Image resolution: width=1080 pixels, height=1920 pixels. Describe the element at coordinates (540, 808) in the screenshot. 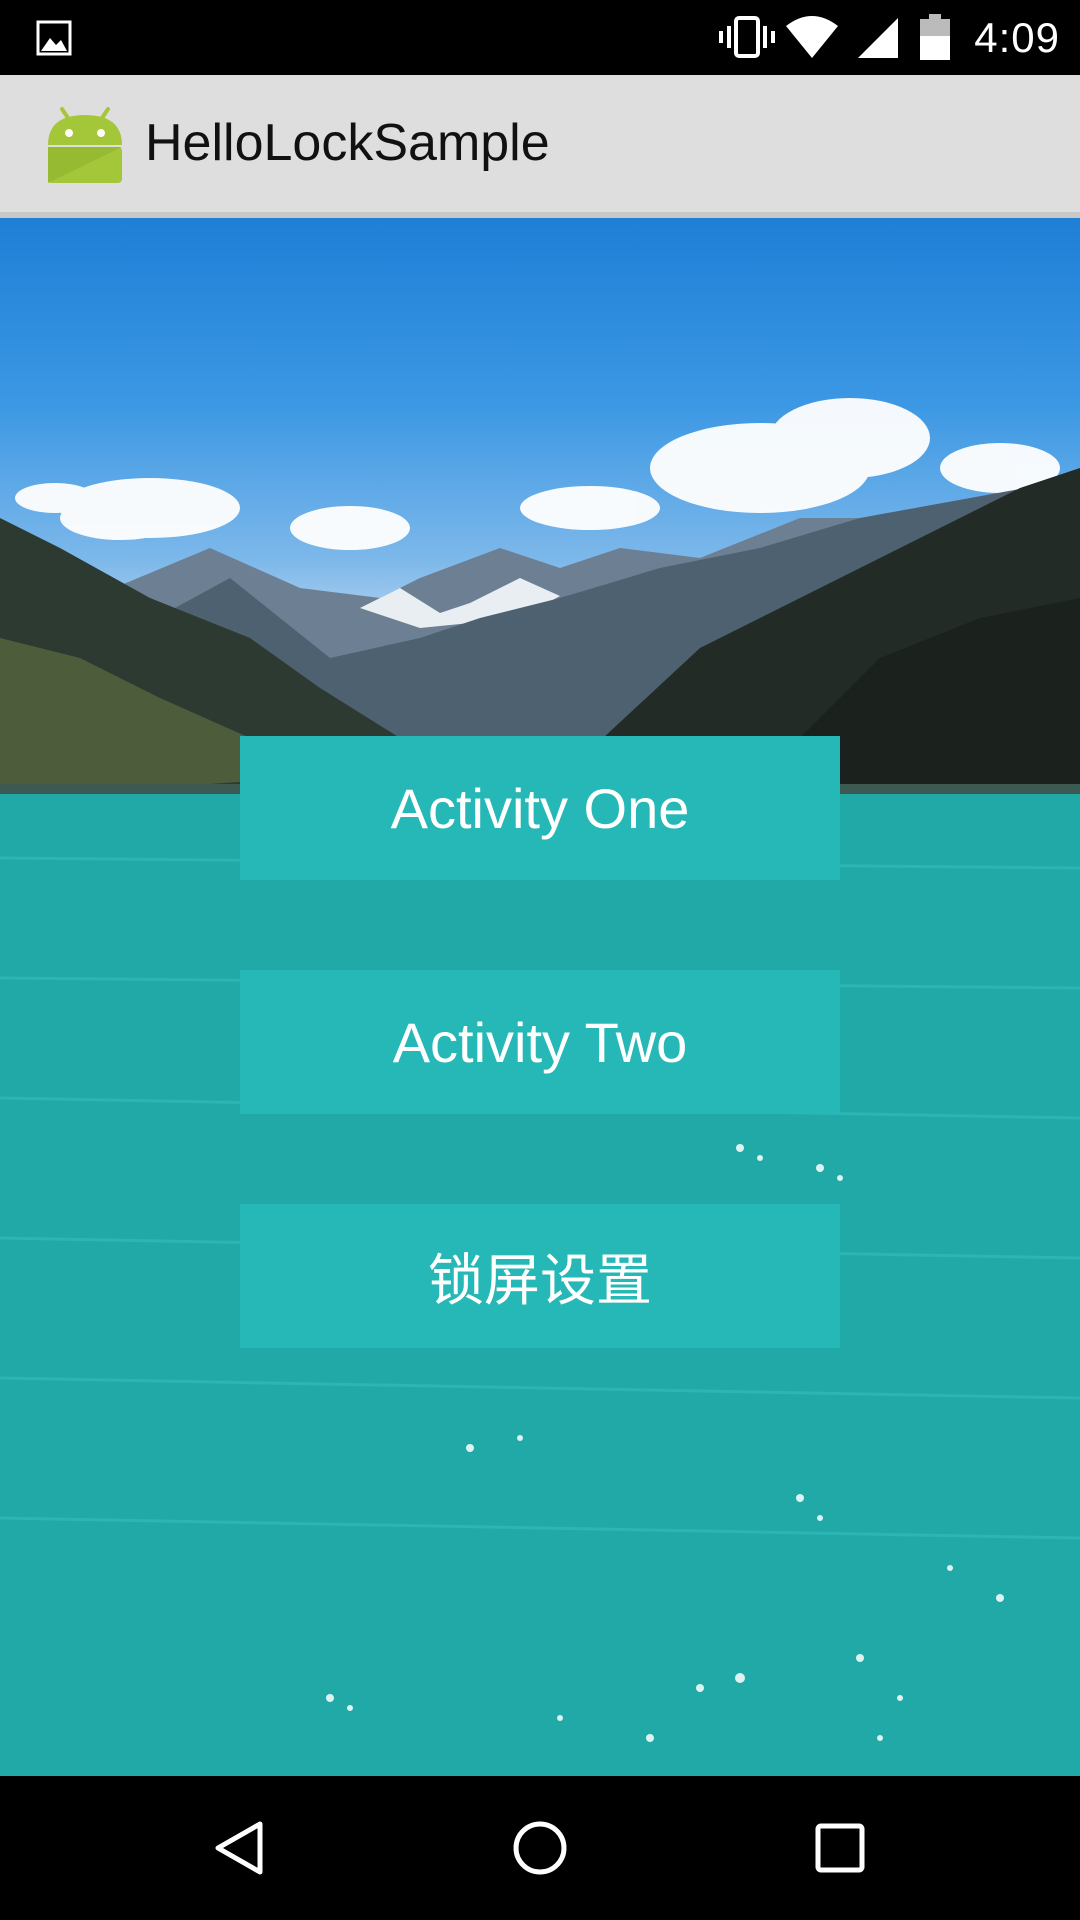

I see `activity-one-button: Activity One` at that location.